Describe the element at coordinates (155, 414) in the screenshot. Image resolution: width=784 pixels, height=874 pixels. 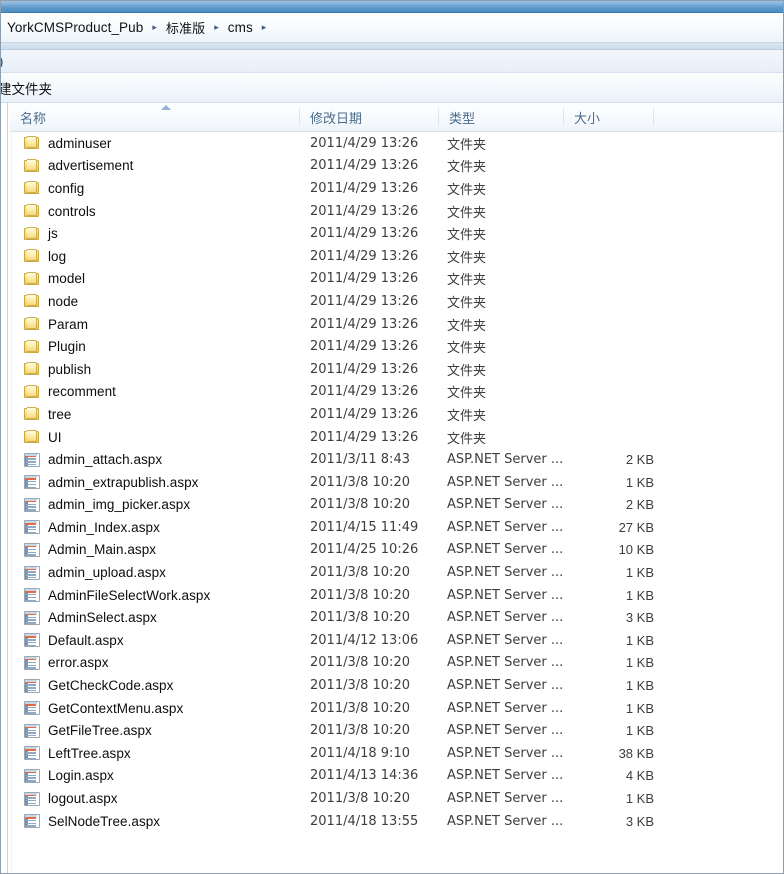
I see `cell-name: tree` at that location.